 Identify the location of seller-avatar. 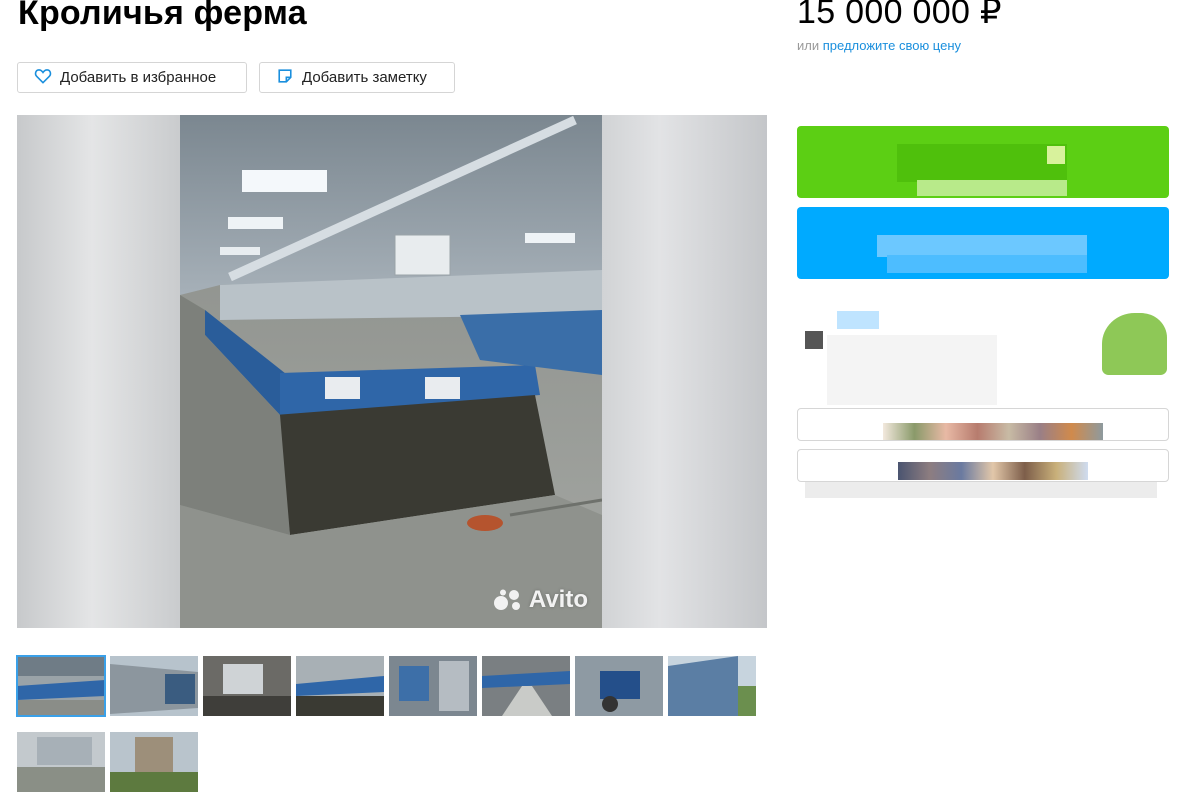
(1134, 344).